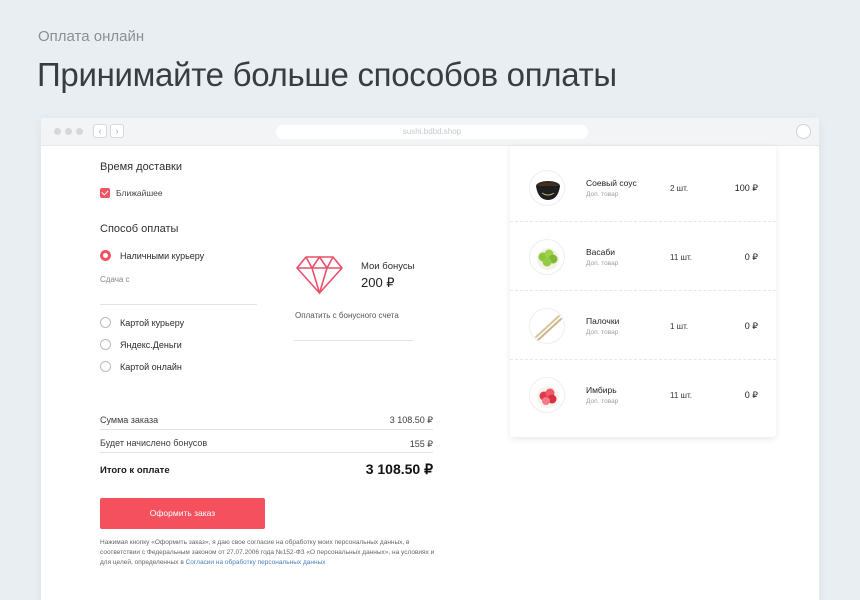 This screenshot has height=600, width=860. Describe the element at coordinates (547, 326) in the screenshot. I see `chopsticks-icon` at that location.